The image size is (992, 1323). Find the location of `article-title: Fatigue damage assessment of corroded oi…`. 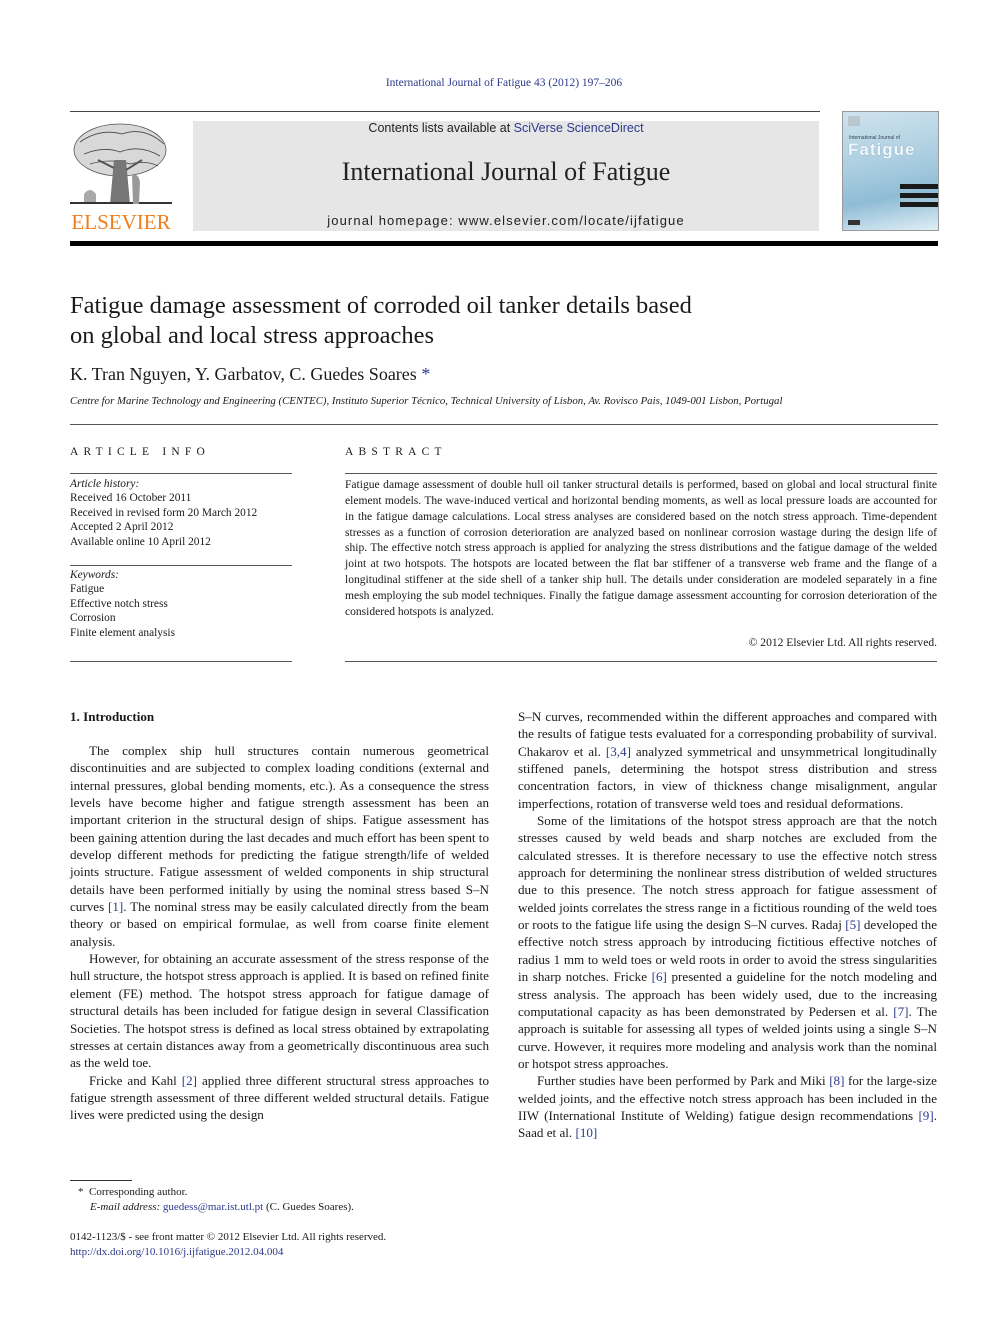

article-title: Fatigue damage assessment of corroded oi… is located at coordinates (450, 321).